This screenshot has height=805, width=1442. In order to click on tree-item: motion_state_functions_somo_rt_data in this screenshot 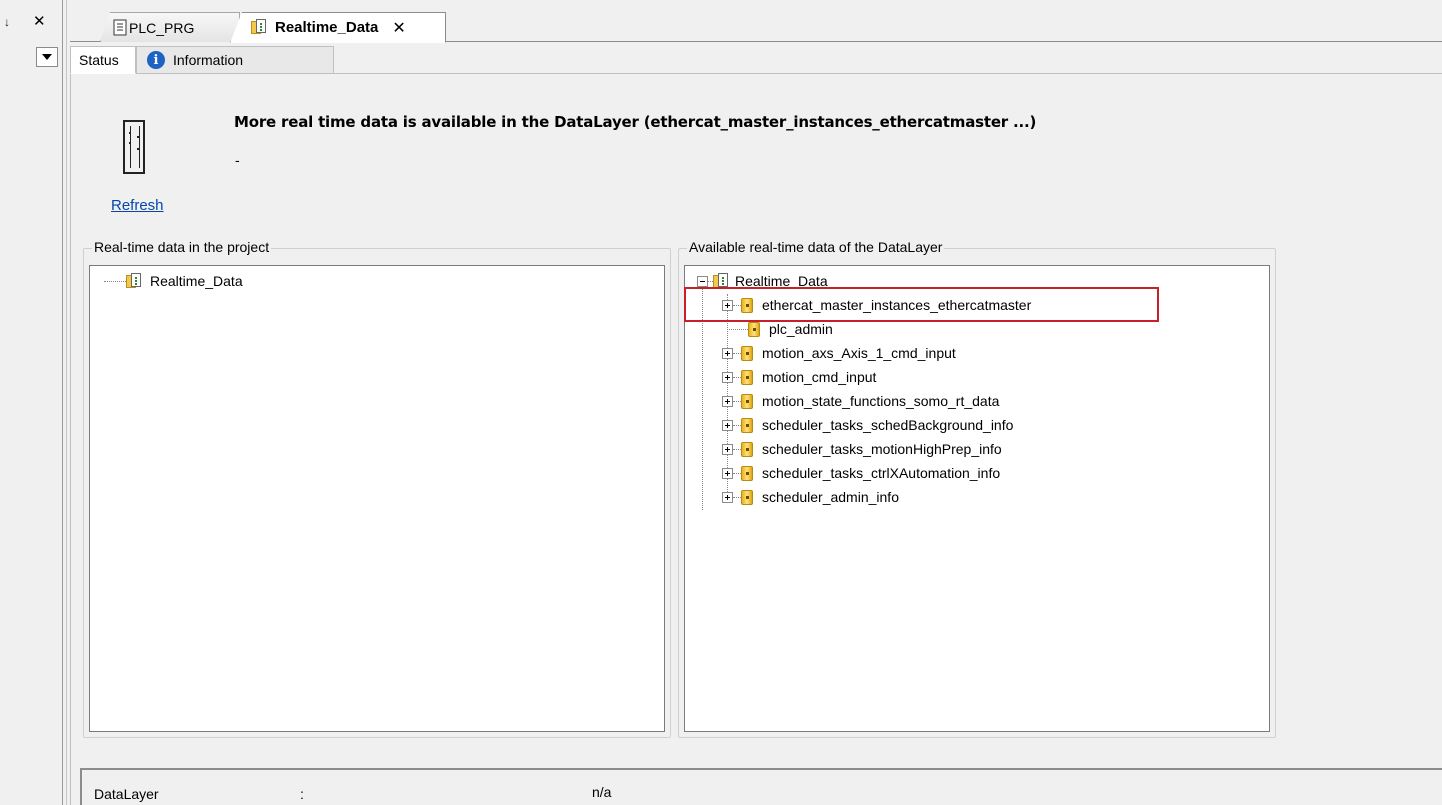, I will do `click(860, 401)`.